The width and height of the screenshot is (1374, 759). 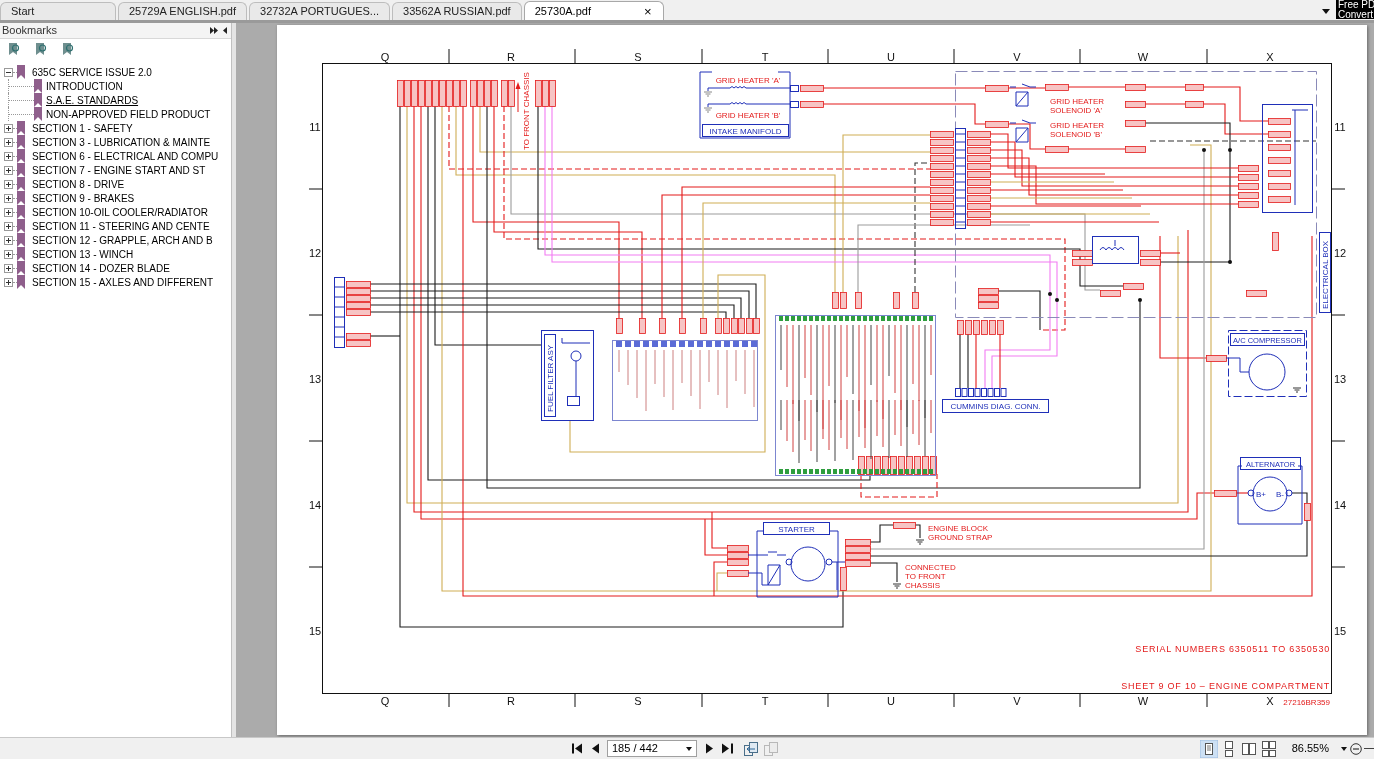 I want to click on component-label: GRID HEATER SOLENOID 'B', so click(x=1077, y=130).